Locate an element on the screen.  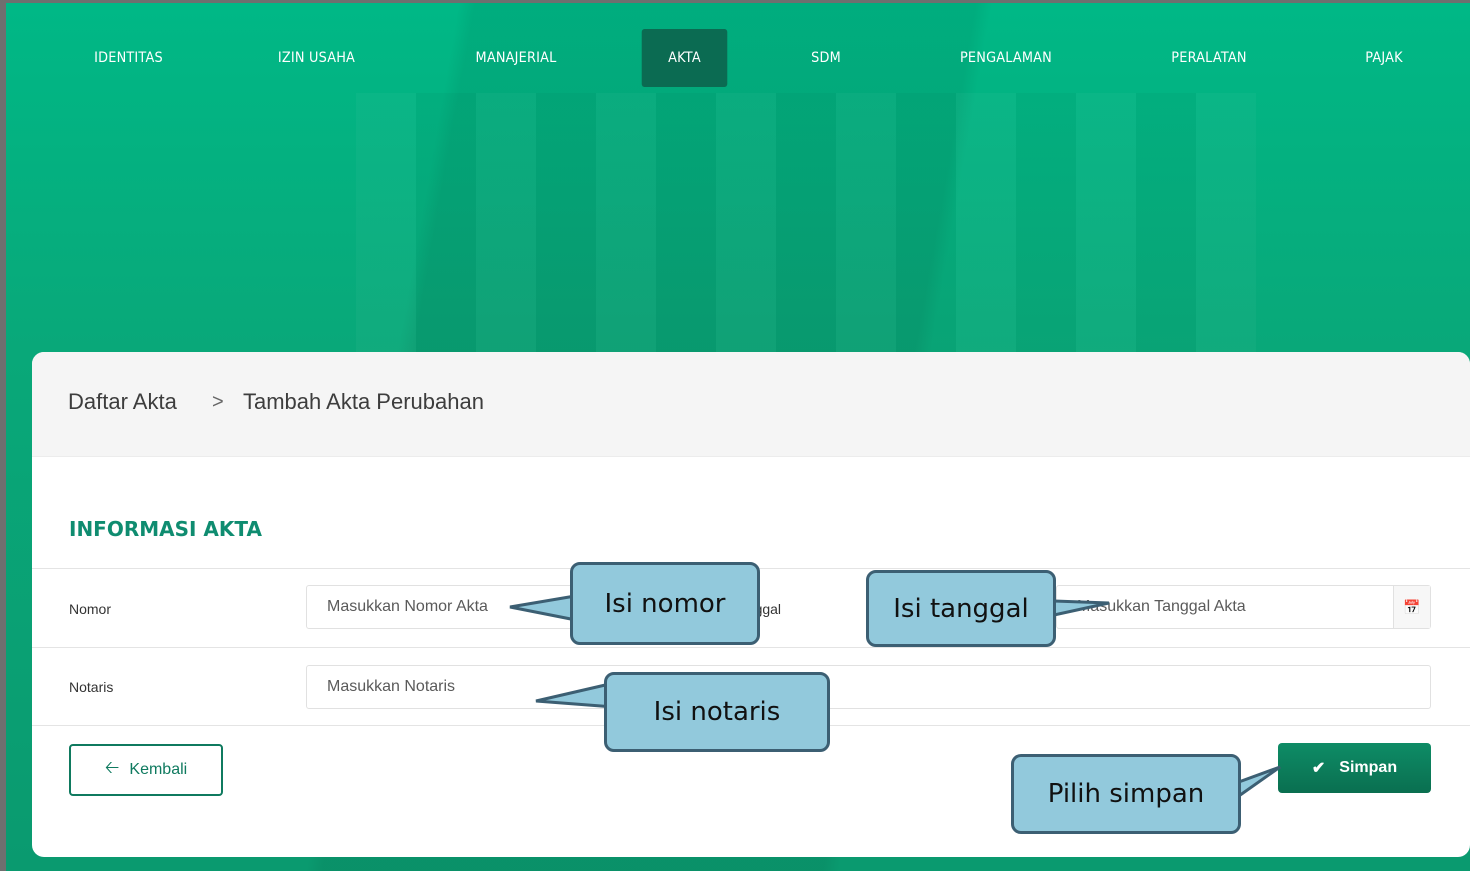
callout-isi-notaris: Isi notaris is located at coordinates (717, 712).